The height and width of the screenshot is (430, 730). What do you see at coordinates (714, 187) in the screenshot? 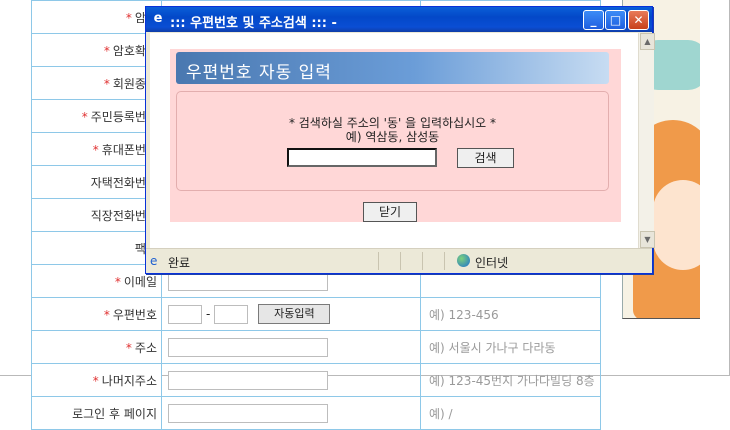
I see `right-margin` at bounding box center [714, 187].